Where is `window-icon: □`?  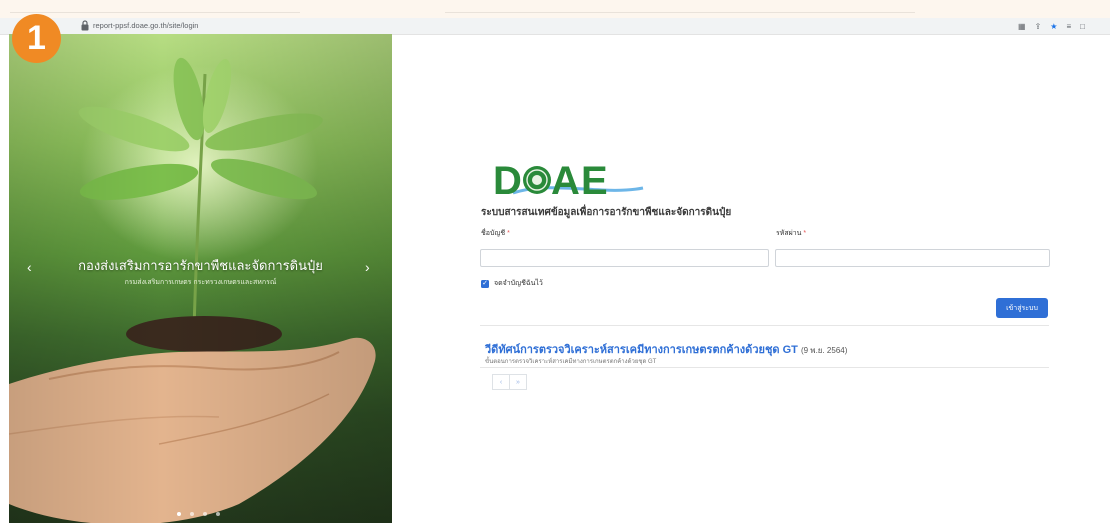
window-icon: □ is located at coordinates (1082, 26).